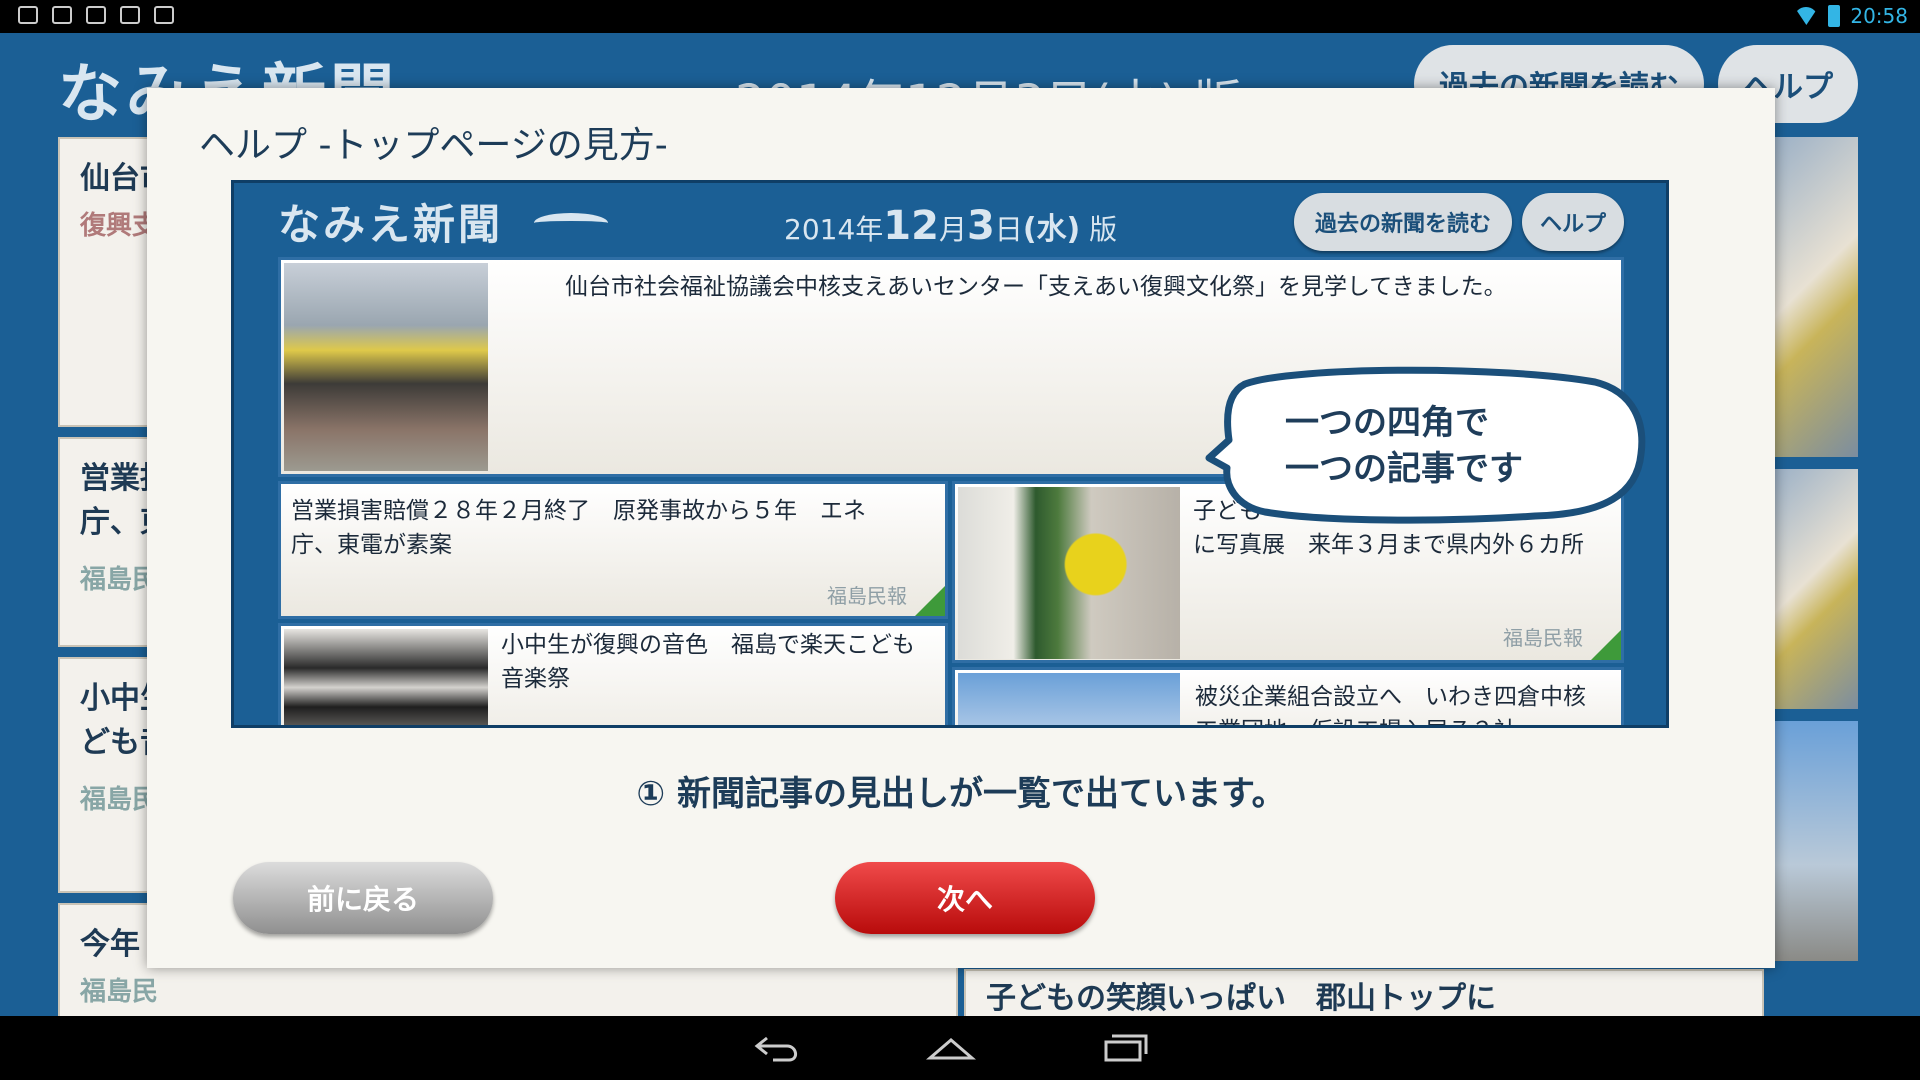 The width and height of the screenshot is (1920, 1080). What do you see at coordinates (1241, 998) in the screenshot?
I see `article-headline: 子どもの笑顔いっぱい 郡山トップに` at bounding box center [1241, 998].